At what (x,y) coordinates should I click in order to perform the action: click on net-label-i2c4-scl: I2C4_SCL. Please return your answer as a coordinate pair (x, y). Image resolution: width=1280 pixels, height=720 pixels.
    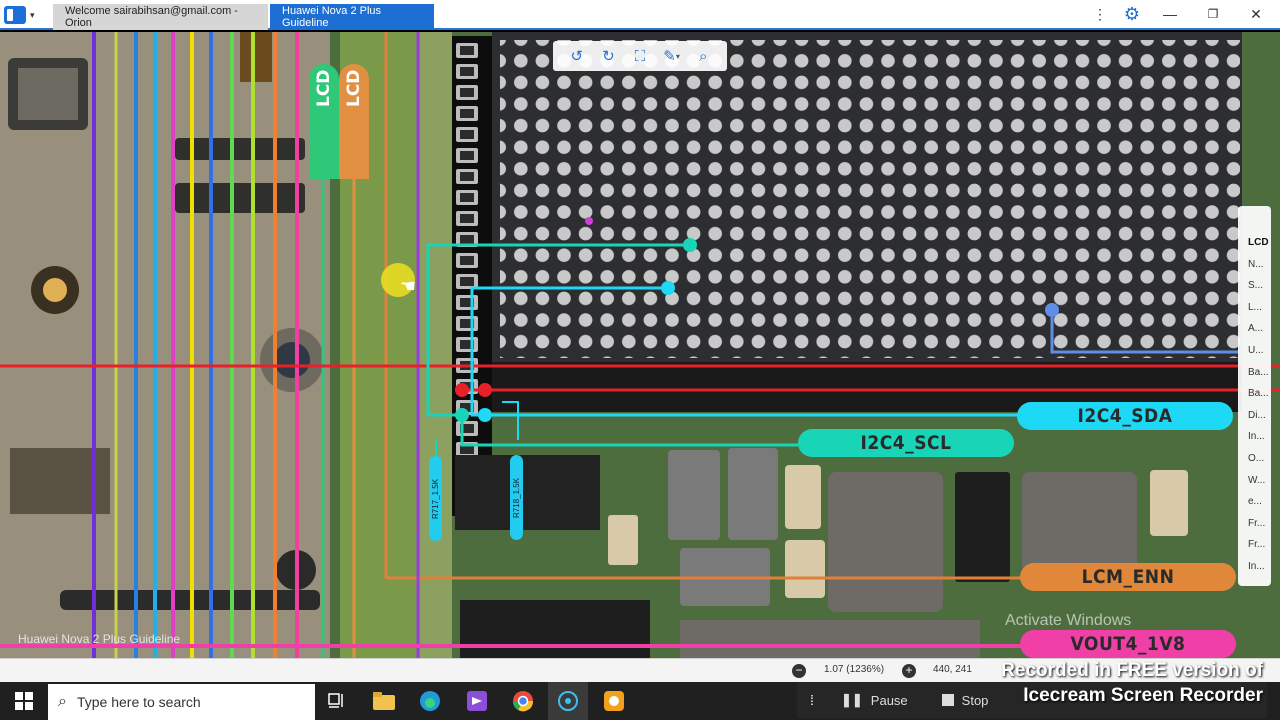
    Looking at the image, I should click on (906, 443).